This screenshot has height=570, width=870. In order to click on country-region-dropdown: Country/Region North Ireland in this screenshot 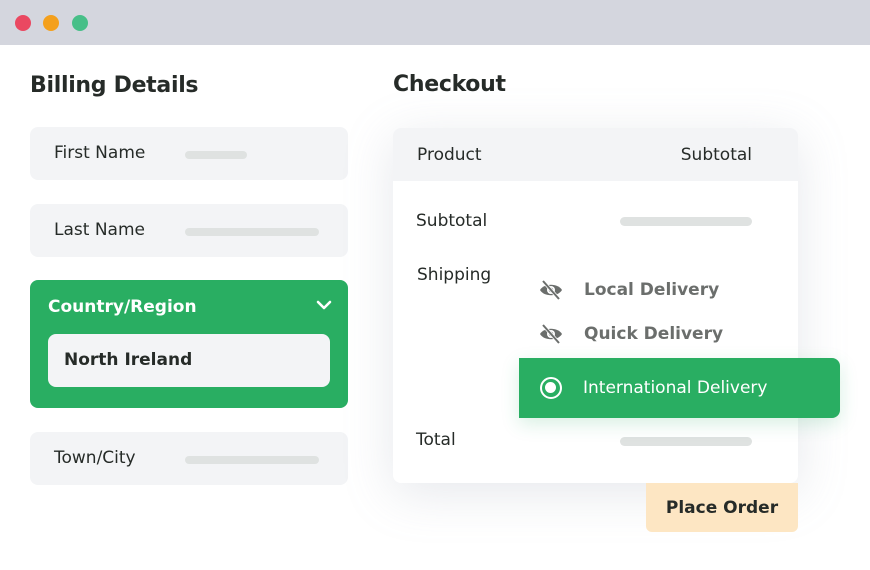, I will do `click(189, 344)`.